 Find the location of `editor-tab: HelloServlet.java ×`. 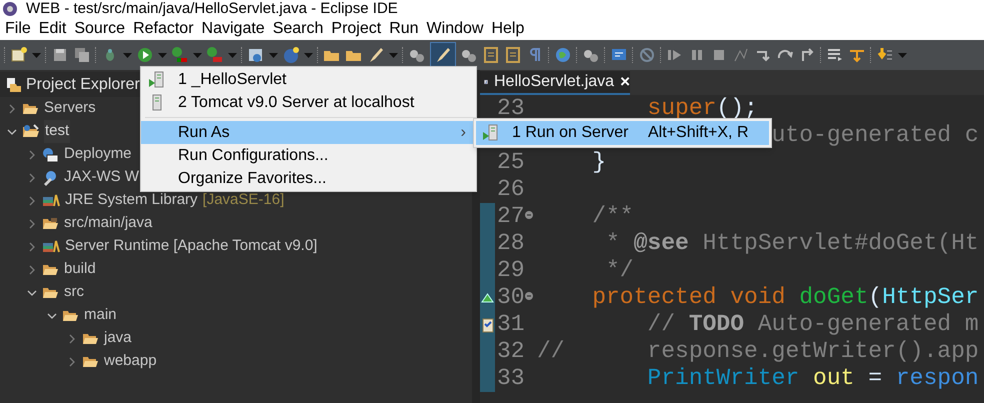

editor-tab: HelloServlet.java × is located at coordinates (555, 83).